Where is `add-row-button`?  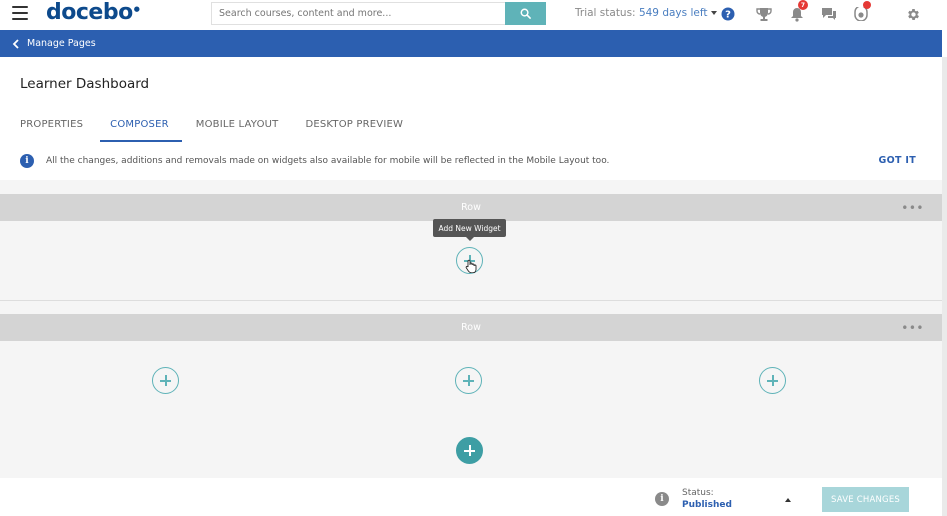 add-row-button is located at coordinates (469, 450).